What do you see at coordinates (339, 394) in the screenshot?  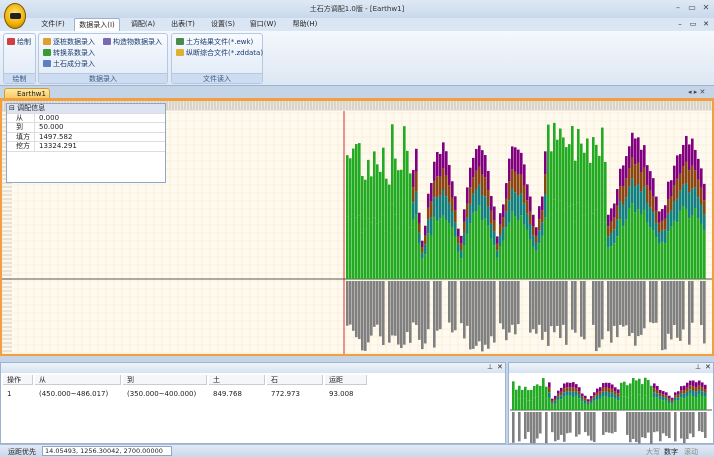 I see `table-cell: 93.008` at bounding box center [339, 394].